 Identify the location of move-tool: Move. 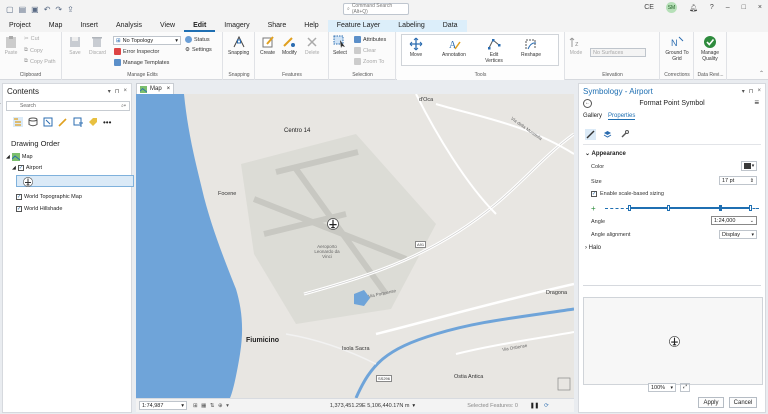
(416, 47).